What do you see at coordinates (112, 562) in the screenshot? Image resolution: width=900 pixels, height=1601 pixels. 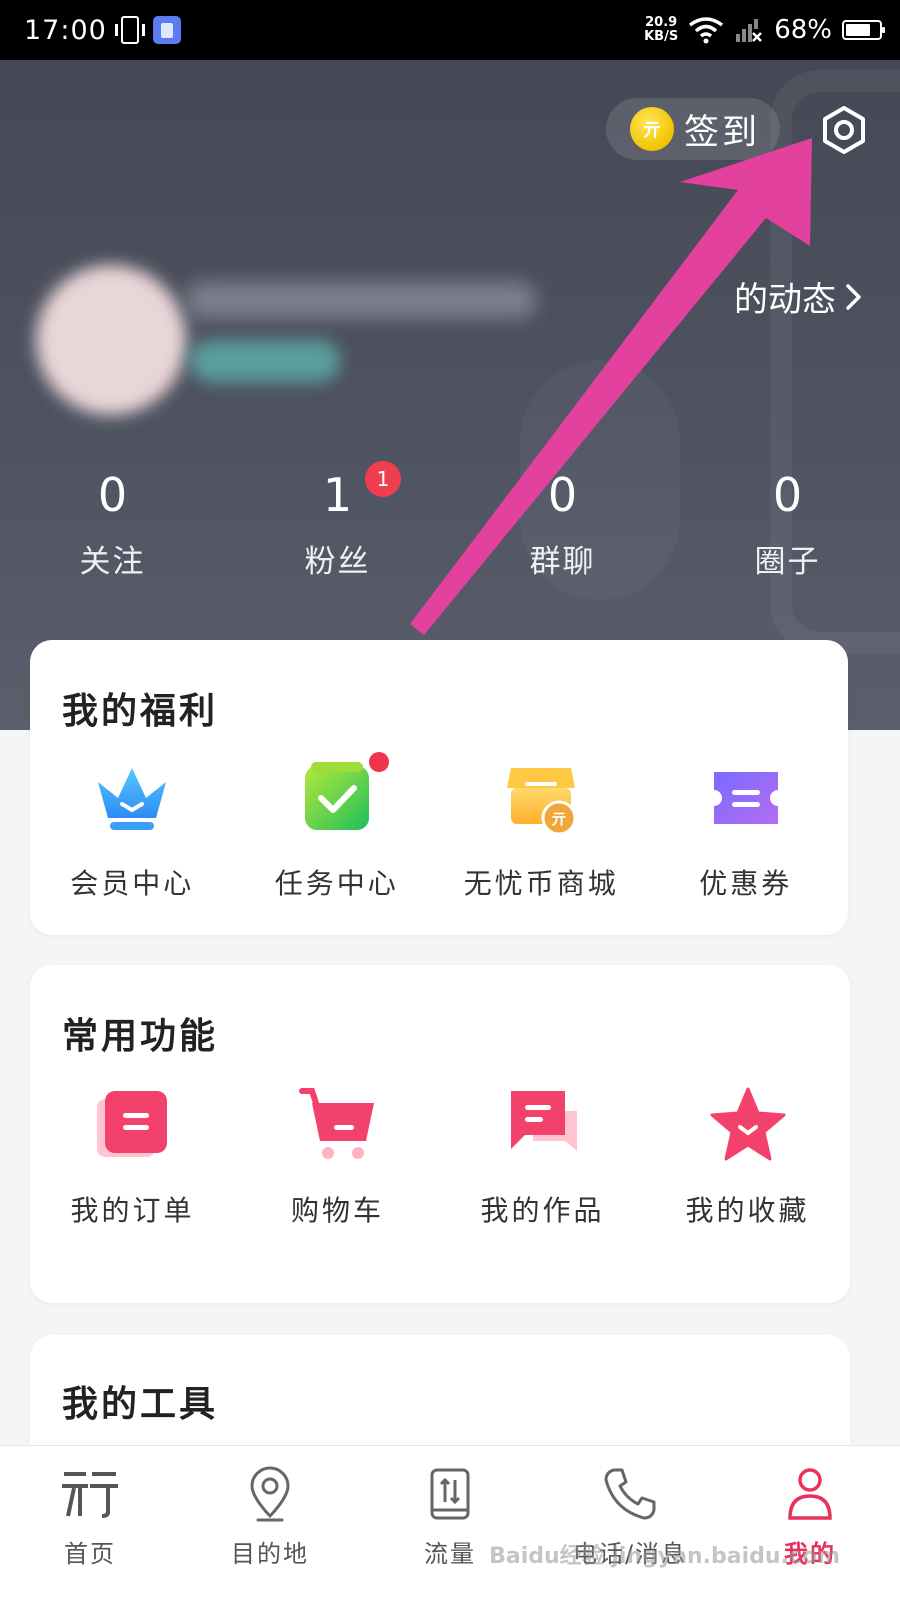 I see `stat-label: 关注` at bounding box center [112, 562].